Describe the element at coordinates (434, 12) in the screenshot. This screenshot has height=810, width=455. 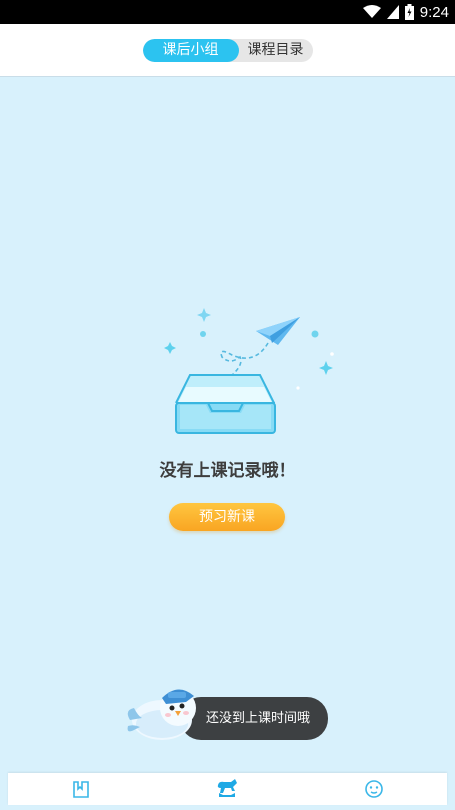
I see `status-time: 9:24` at that location.